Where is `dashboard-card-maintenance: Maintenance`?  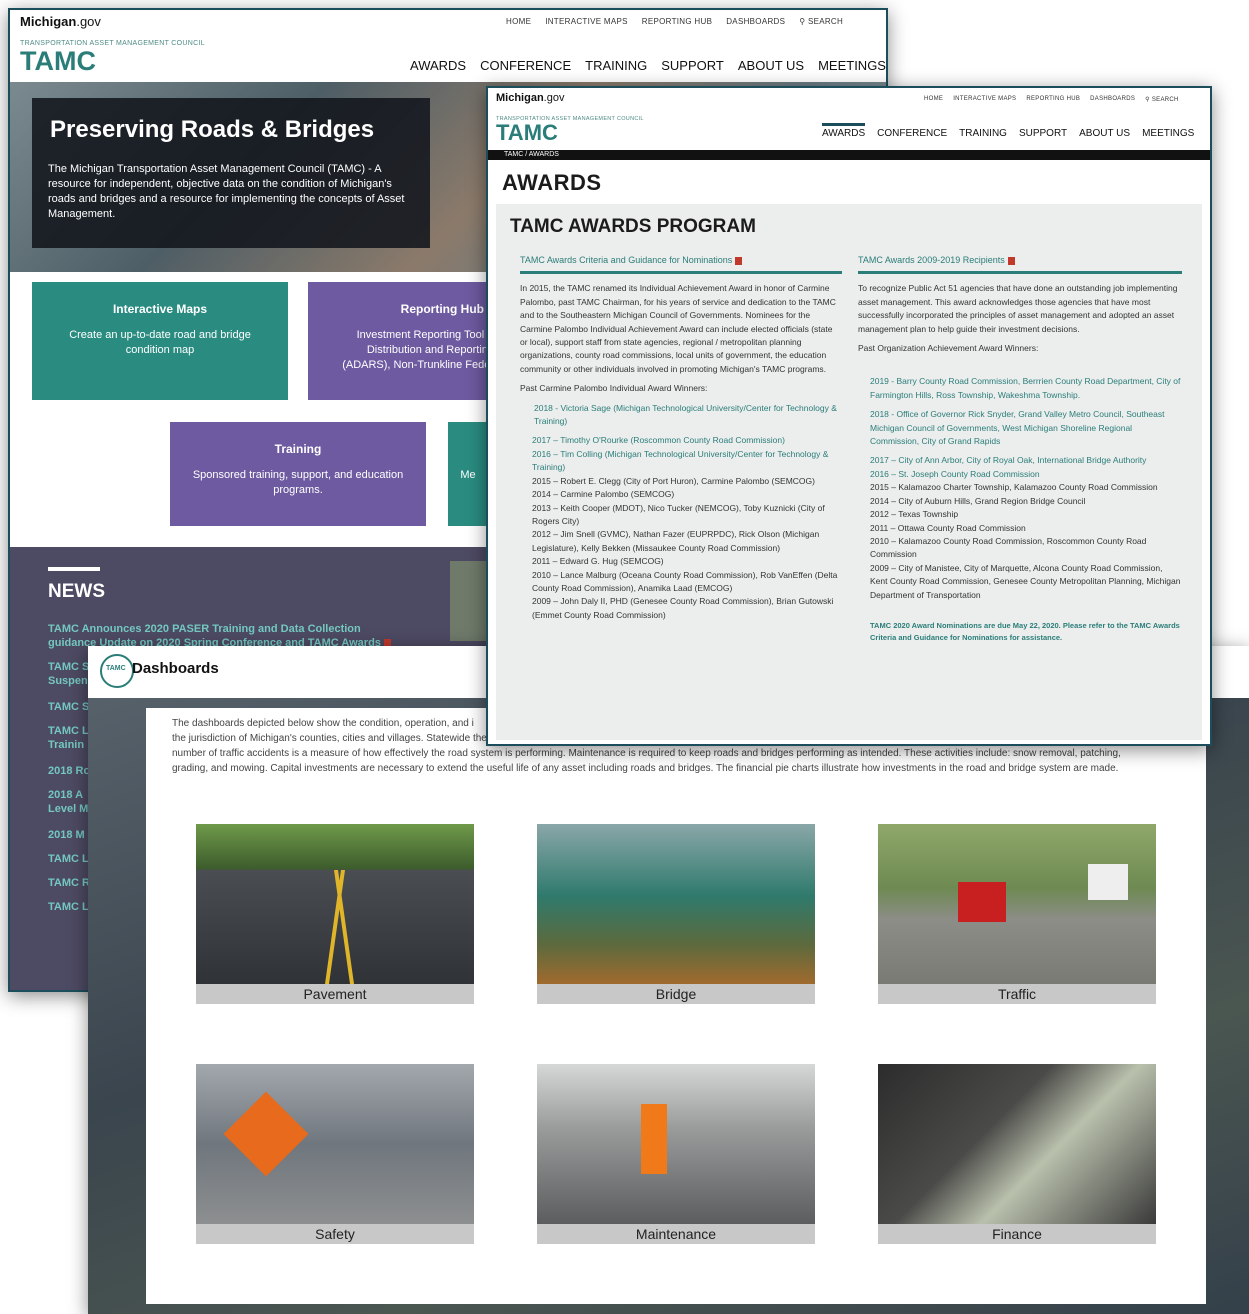 dashboard-card-maintenance: Maintenance is located at coordinates (676, 1154).